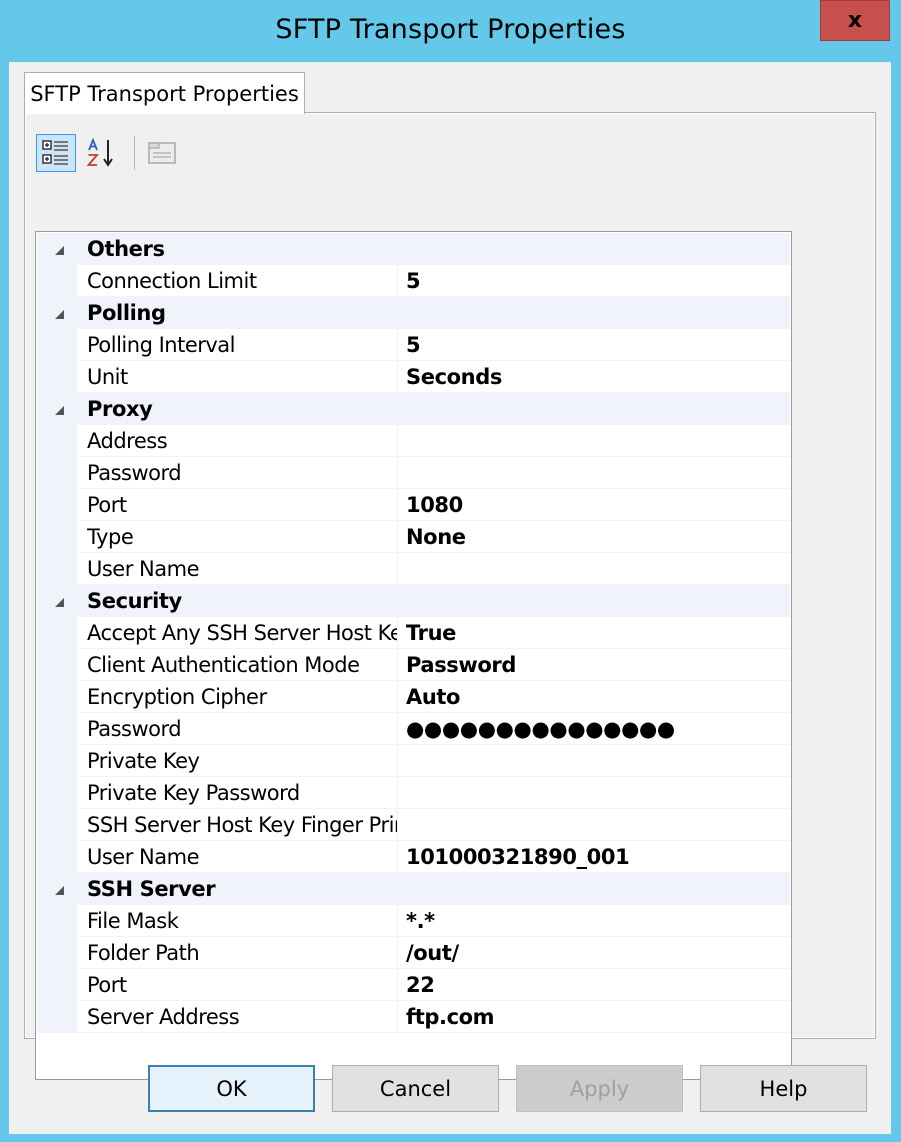  I want to click on property-value: *.*, so click(594, 921).